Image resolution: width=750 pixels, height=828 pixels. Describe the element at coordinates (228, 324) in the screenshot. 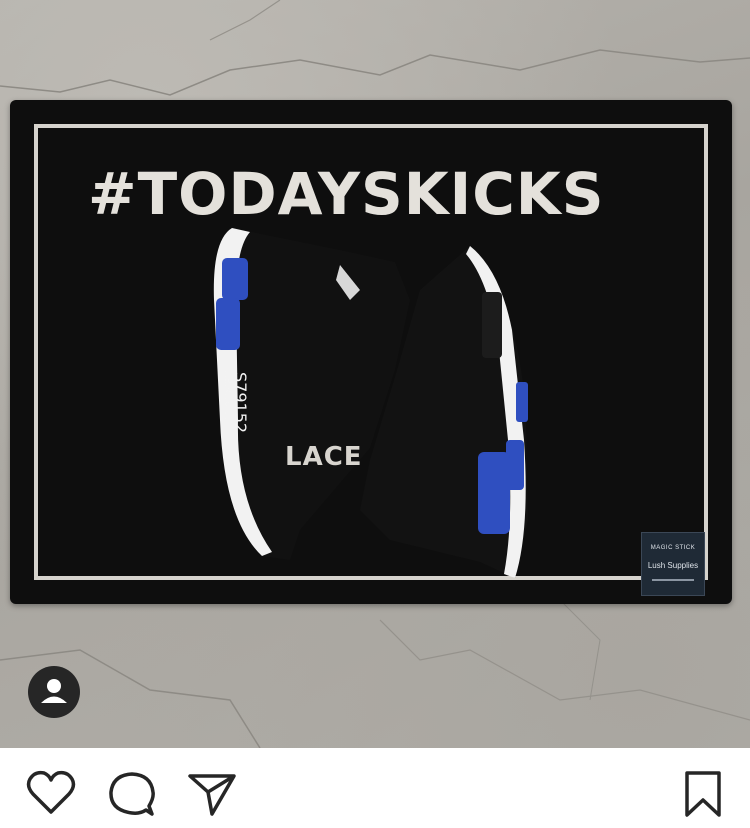

I see `left-cage-bottom` at that location.